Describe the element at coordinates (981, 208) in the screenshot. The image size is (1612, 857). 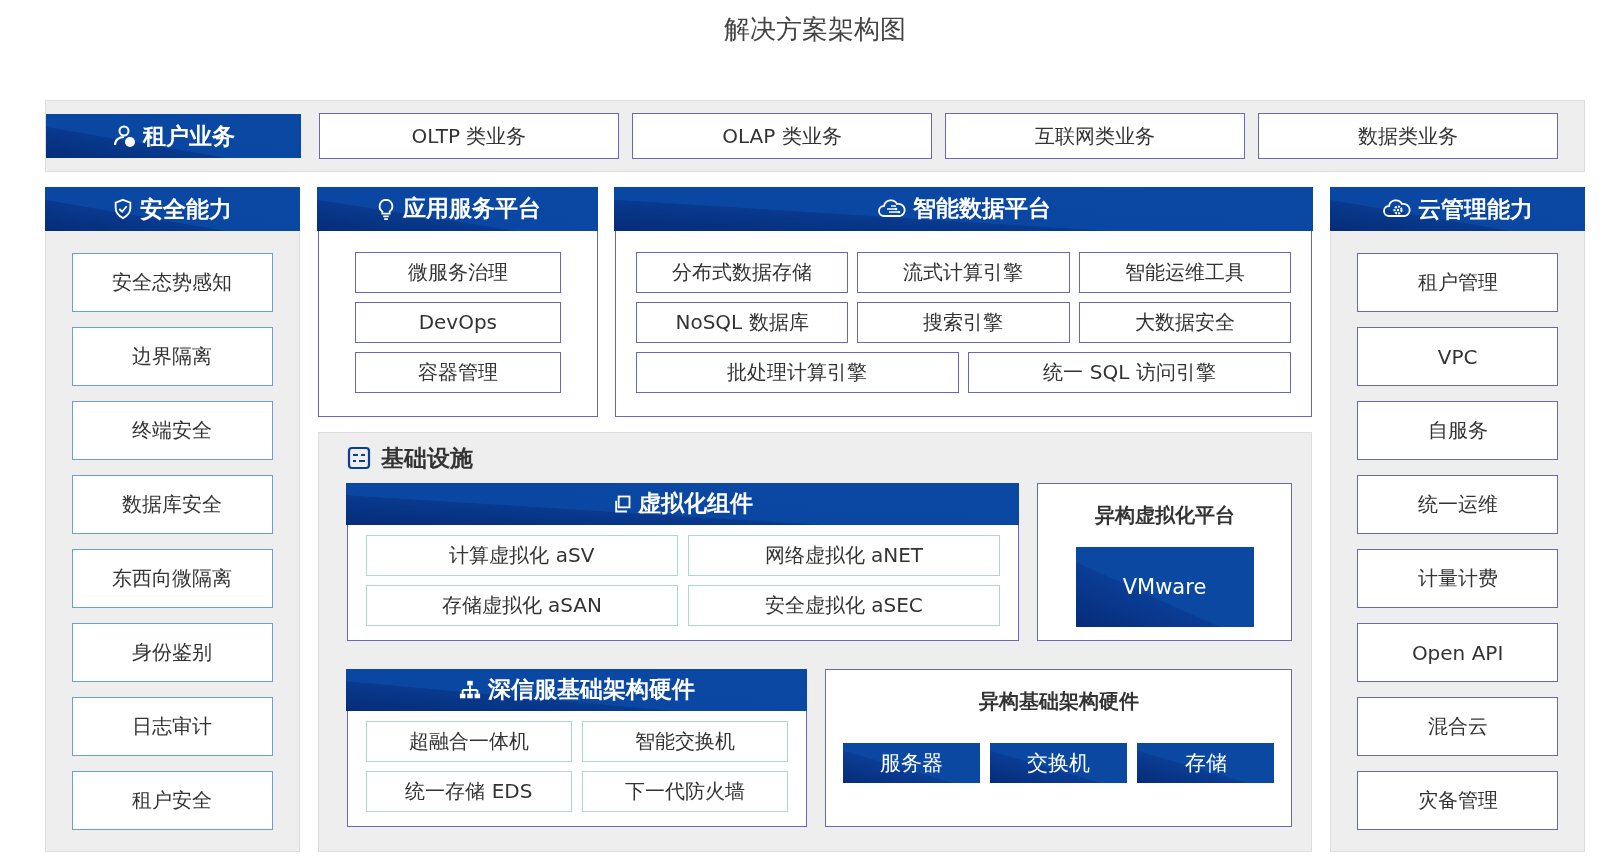
I see `data-platform-title: 智能数据平台` at that location.